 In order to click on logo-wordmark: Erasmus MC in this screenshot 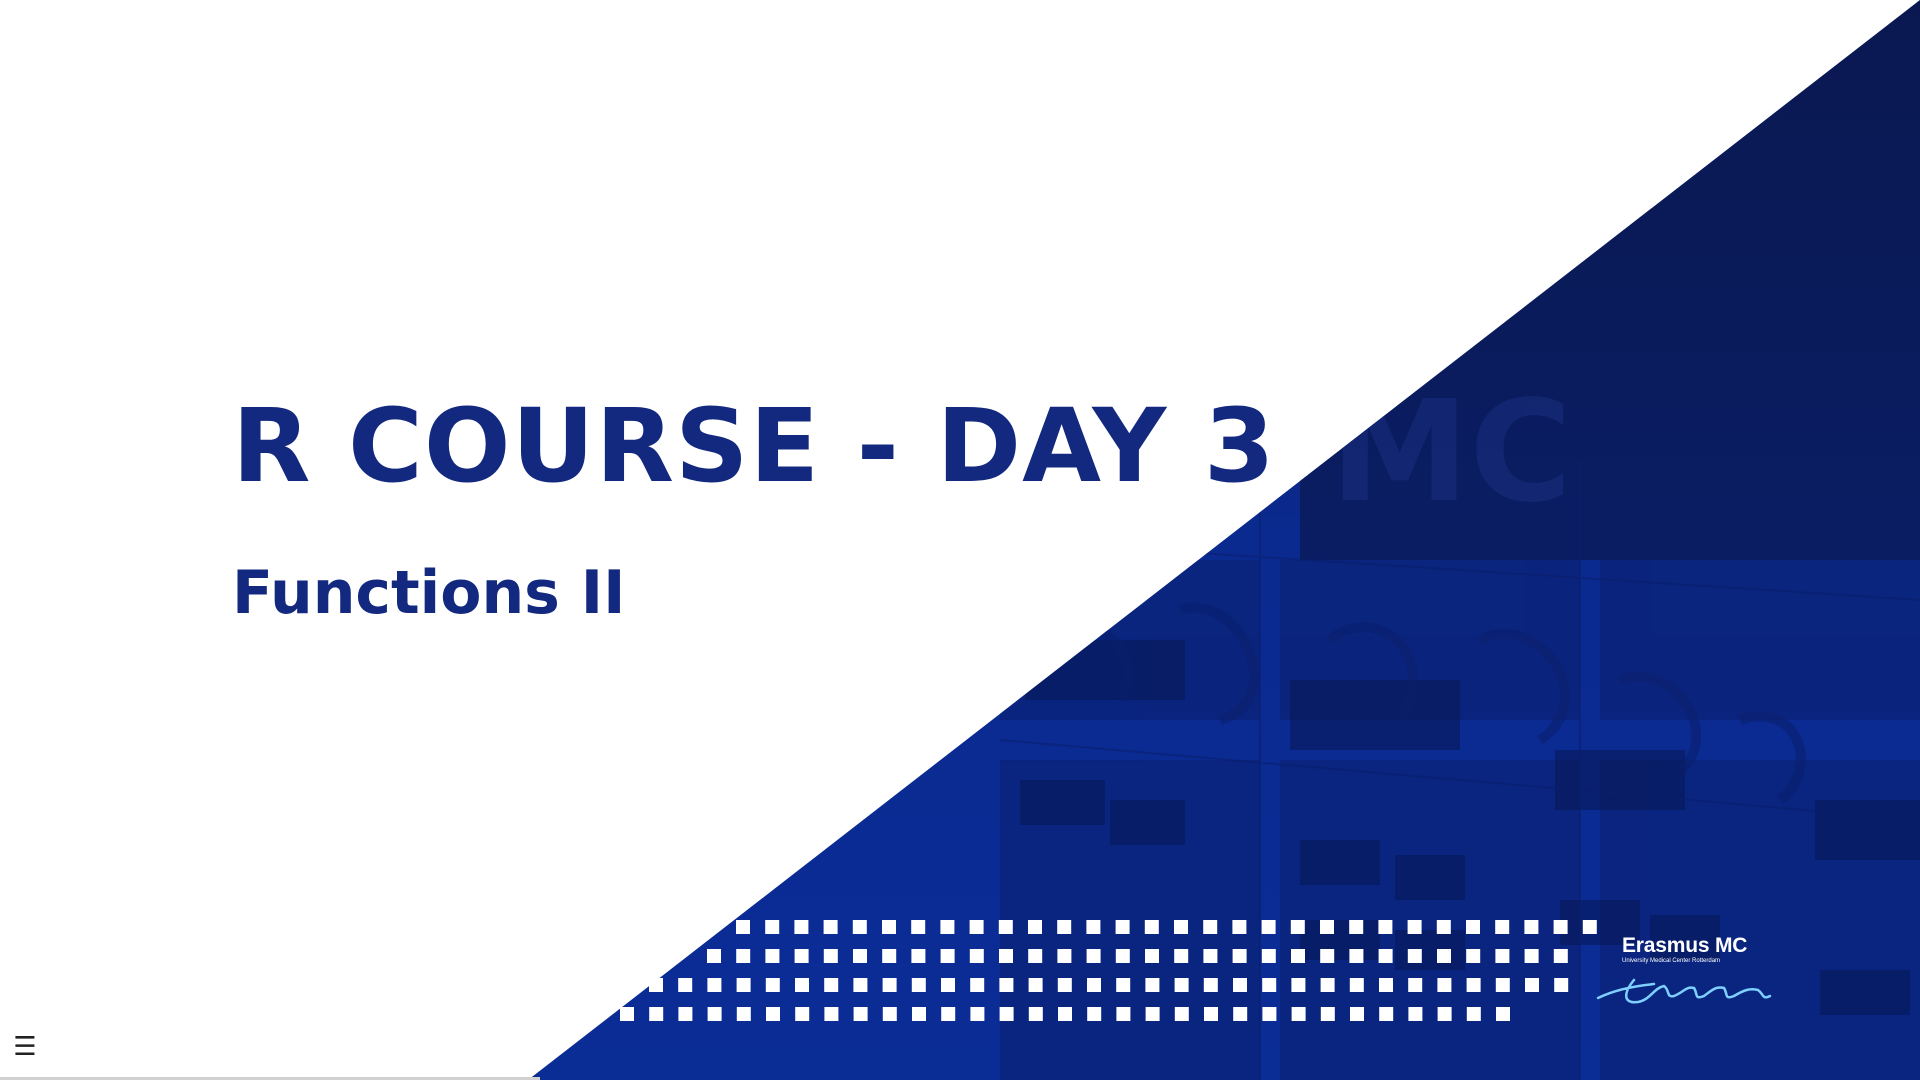, I will do `click(1685, 945)`.